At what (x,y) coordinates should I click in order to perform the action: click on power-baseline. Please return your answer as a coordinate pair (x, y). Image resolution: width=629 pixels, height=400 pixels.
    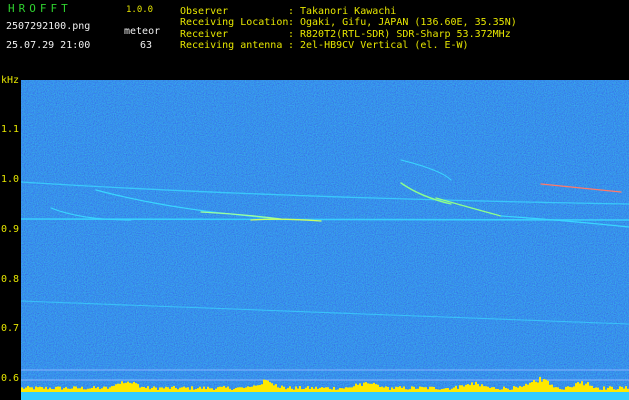
    Looking at the image, I should click on (325, 396).